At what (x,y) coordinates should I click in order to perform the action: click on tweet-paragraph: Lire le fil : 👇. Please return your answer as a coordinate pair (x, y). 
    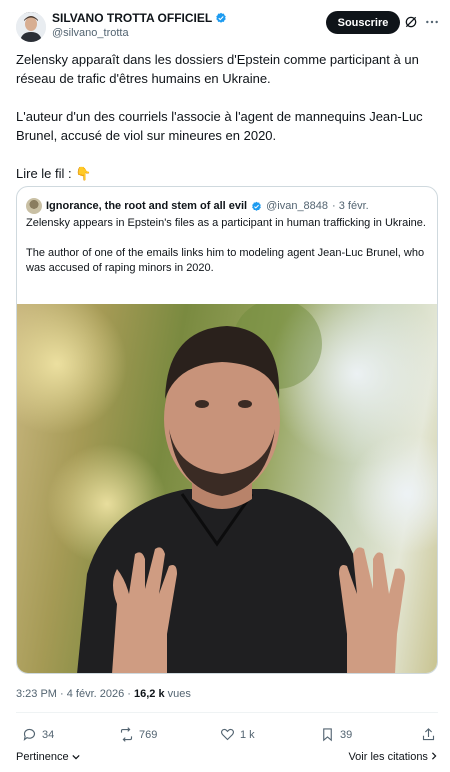
    Looking at the image, I should click on (227, 173).